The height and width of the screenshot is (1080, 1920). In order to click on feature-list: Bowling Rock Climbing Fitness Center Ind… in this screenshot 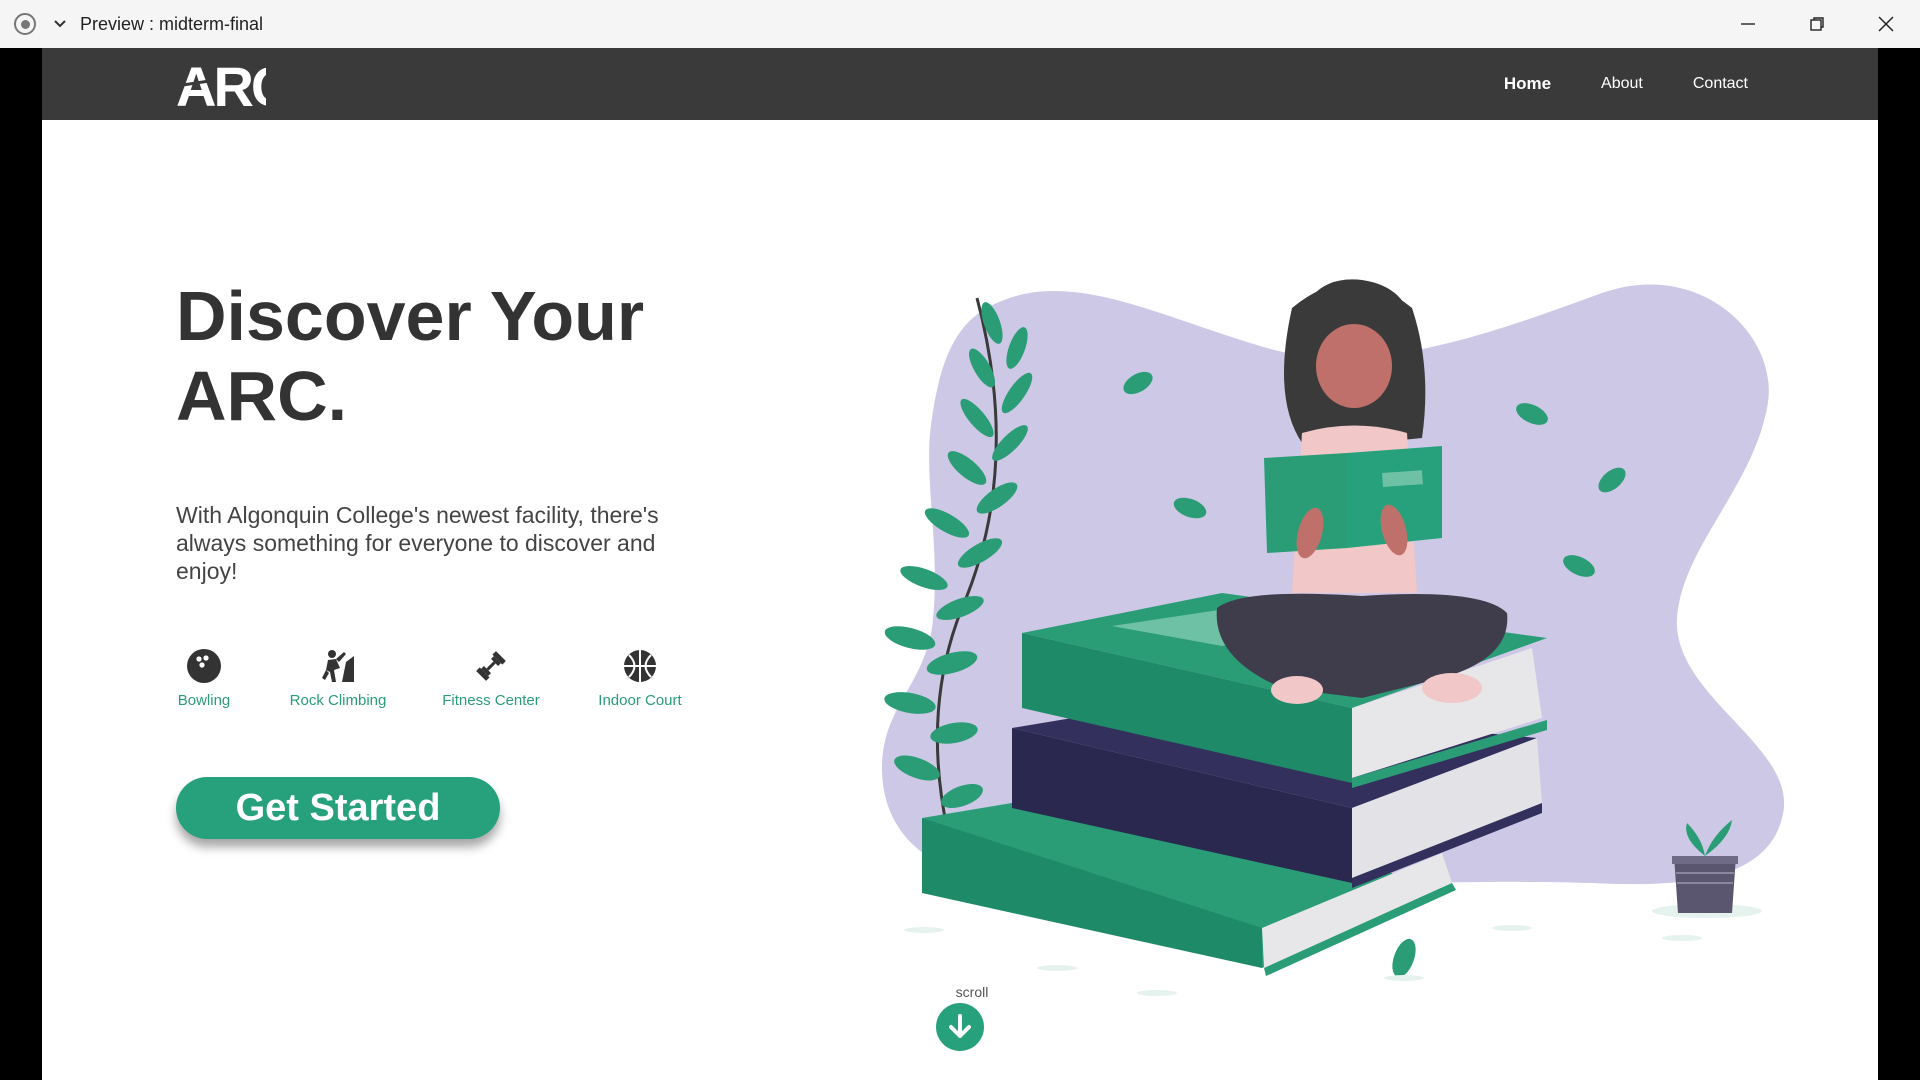, I will do `click(433, 678)`.